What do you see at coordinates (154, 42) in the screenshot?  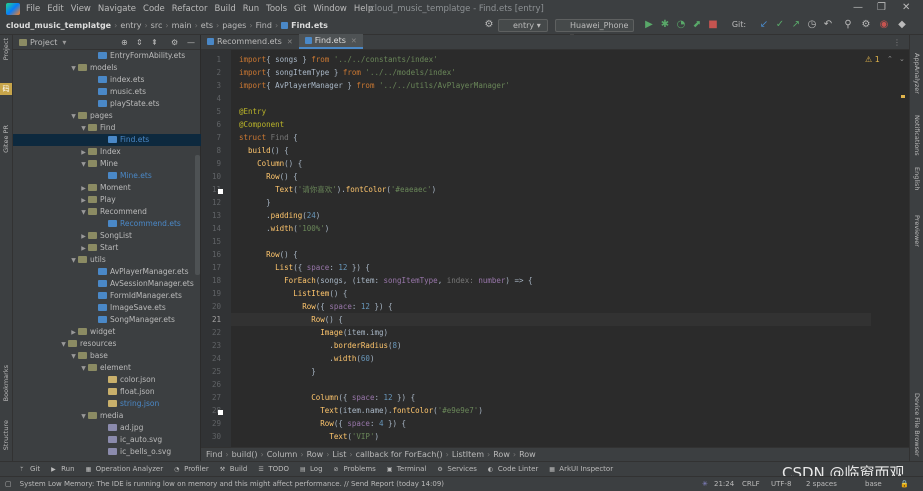 I see `collapse-all-icon: ⇞` at bounding box center [154, 42].